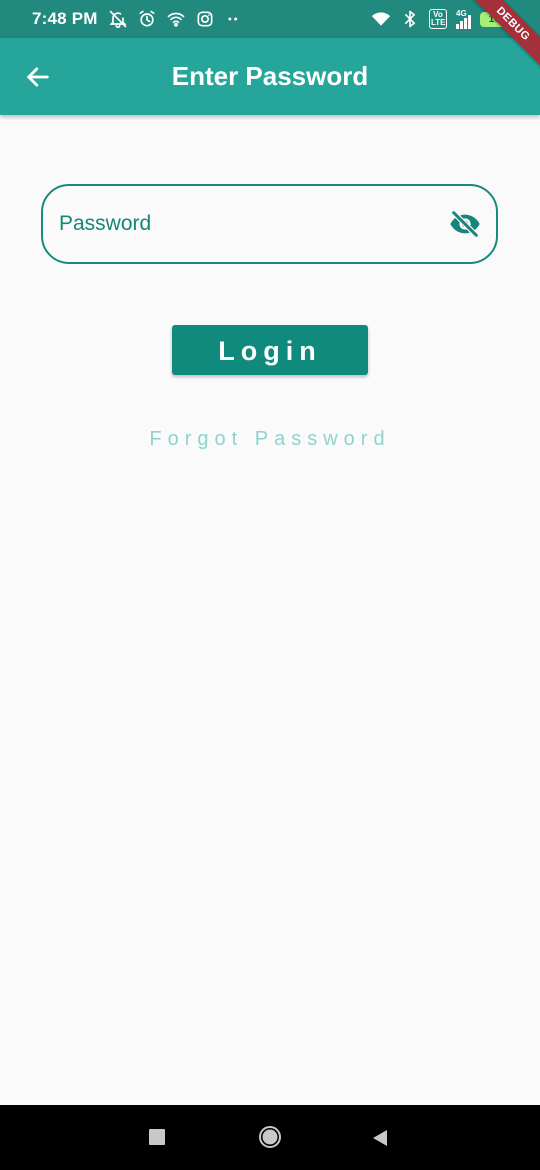 The width and height of the screenshot is (540, 1170). I want to click on arrow-back-icon, so click(38, 77).